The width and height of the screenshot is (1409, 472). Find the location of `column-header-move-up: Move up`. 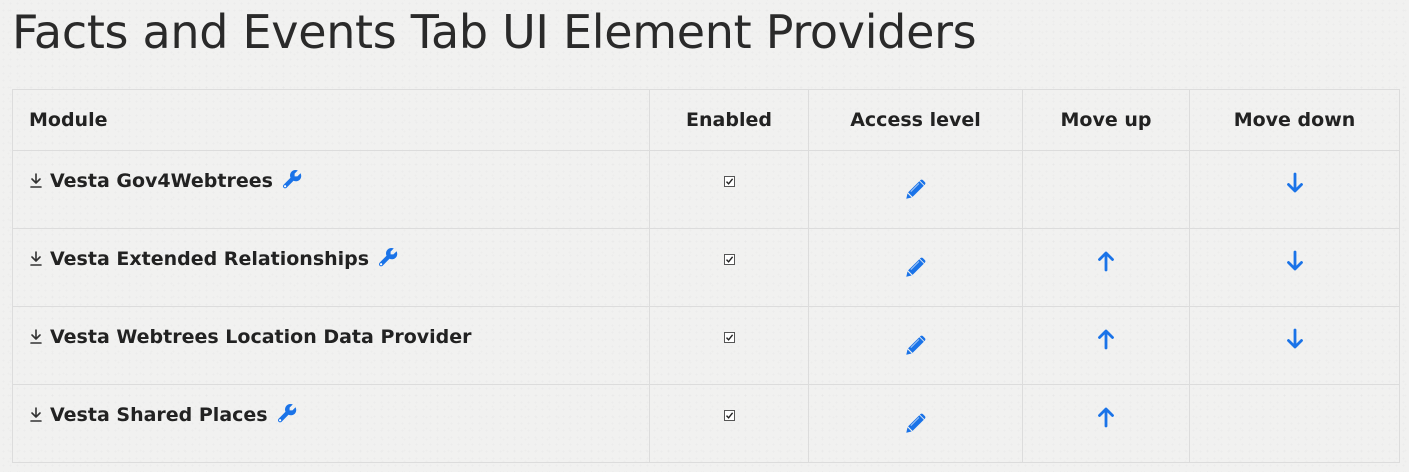

column-header-move-up: Move up is located at coordinates (1106, 120).